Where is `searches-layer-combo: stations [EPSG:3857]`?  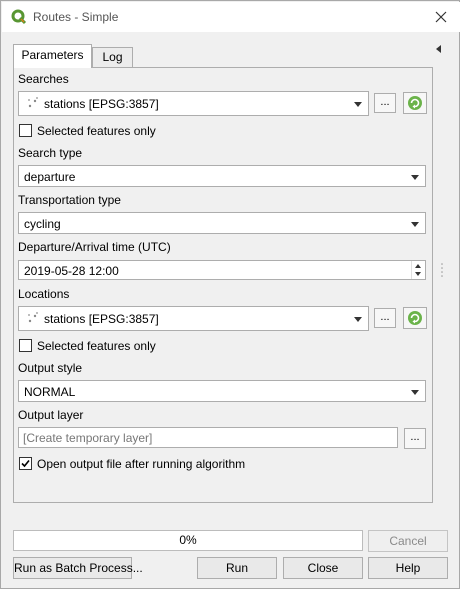
searches-layer-combo: stations [EPSG:3857] is located at coordinates (193, 103).